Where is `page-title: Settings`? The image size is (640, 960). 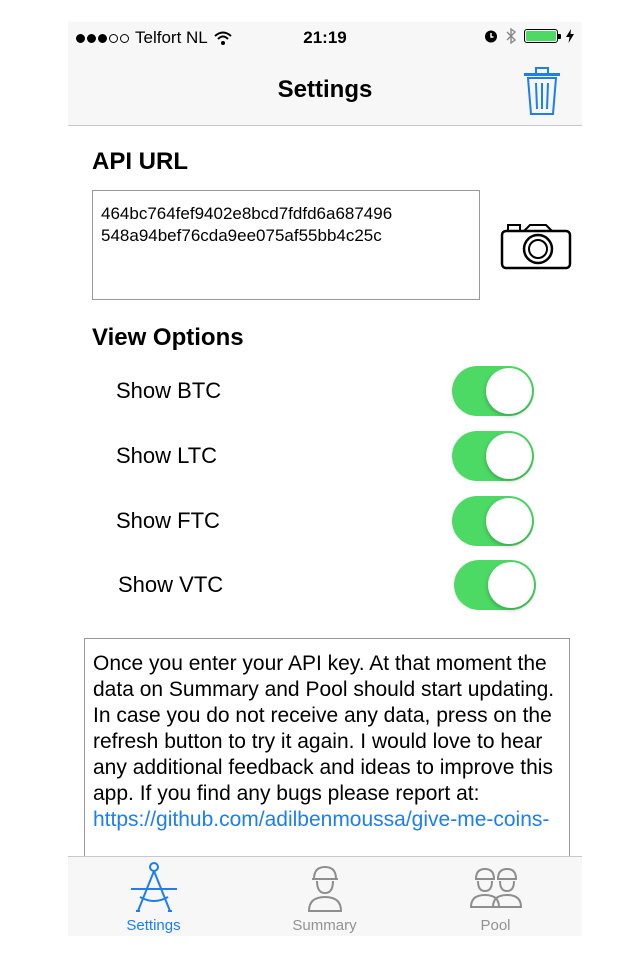 page-title: Settings is located at coordinates (325, 89).